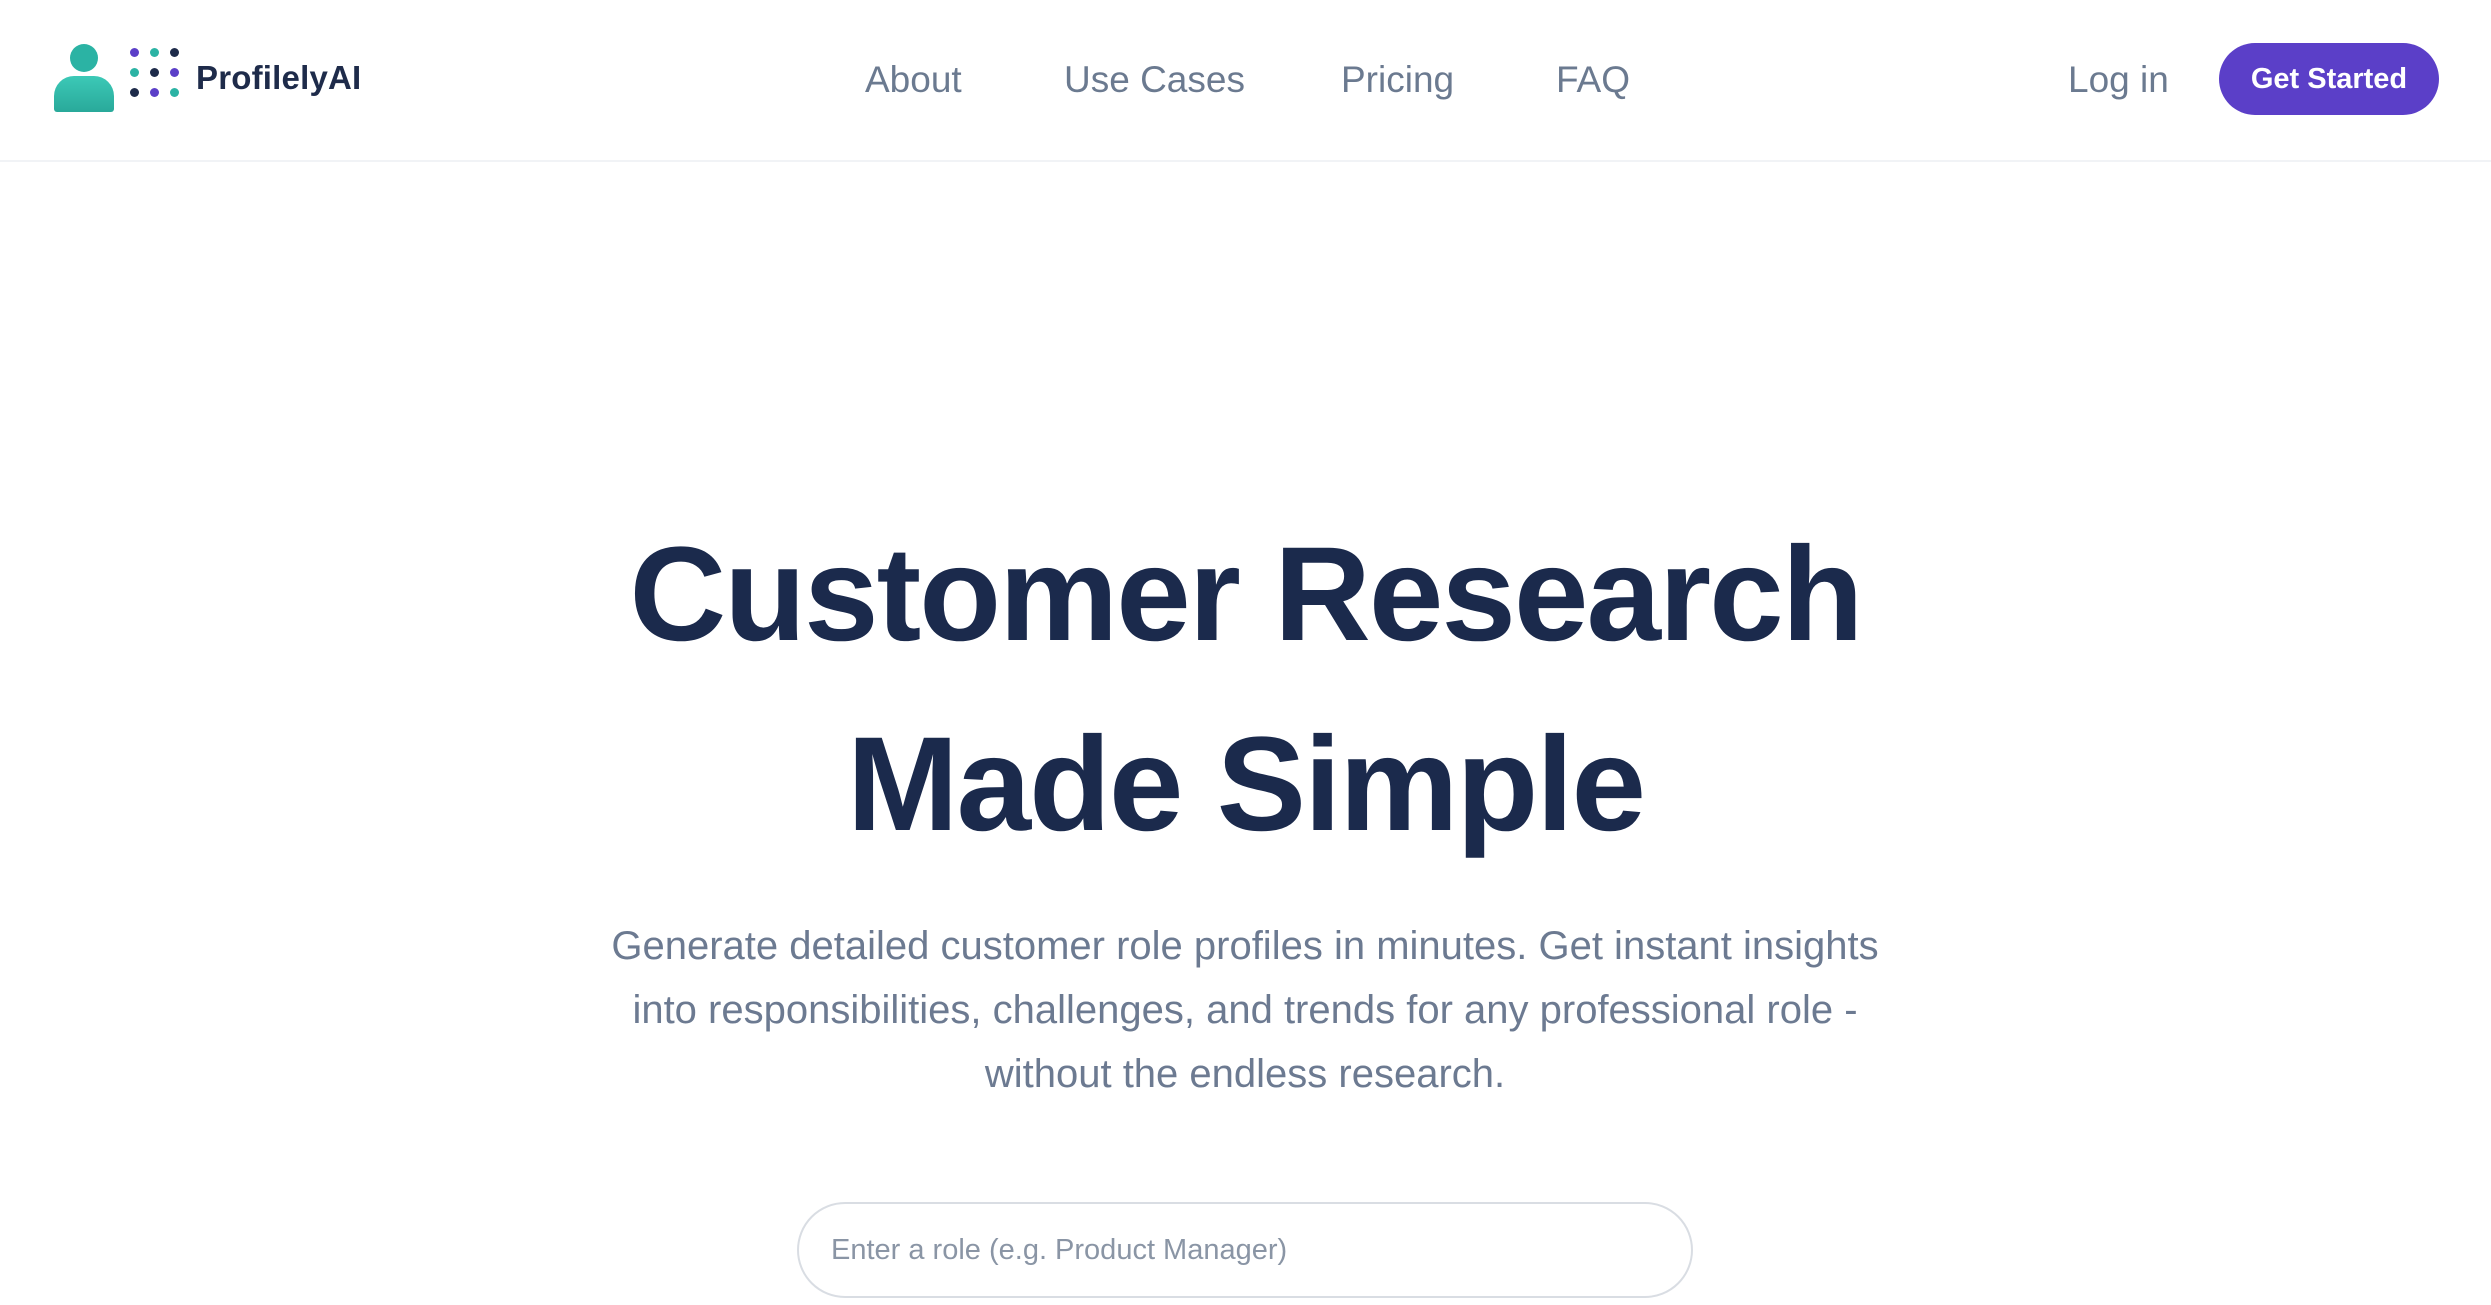 The height and width of the screenshot is (1305, 2491). I want to click on role-search-input, so click(1245, 1250).